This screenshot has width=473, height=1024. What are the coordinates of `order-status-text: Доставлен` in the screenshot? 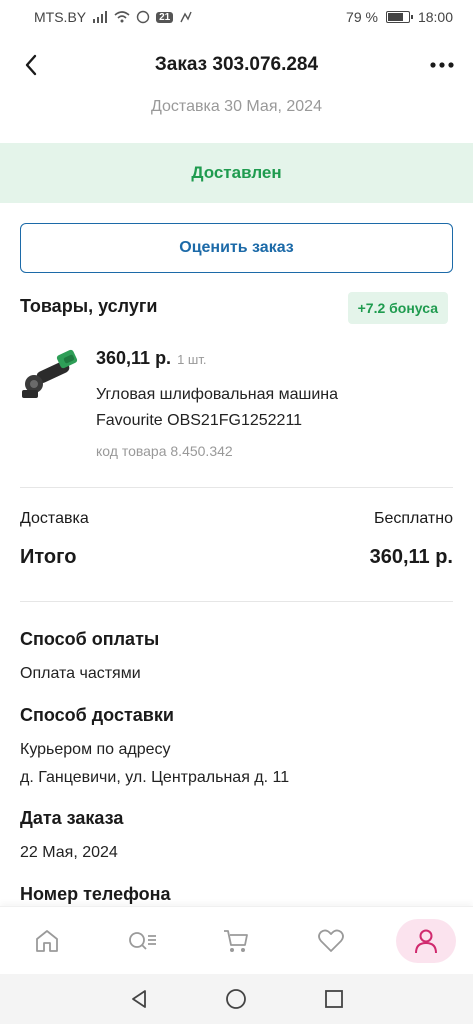 It's located at (236, 172).